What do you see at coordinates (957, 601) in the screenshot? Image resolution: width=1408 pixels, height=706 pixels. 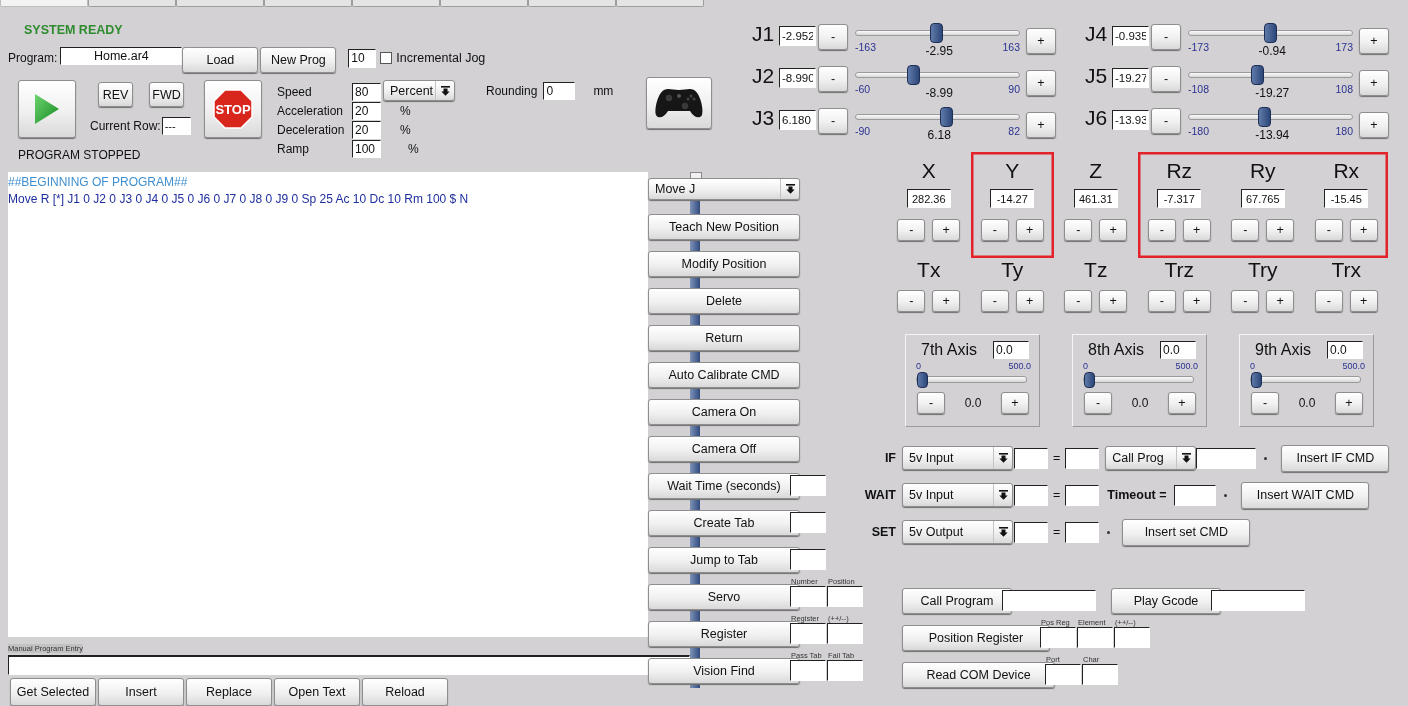 I see `command-button: Call Program` at bounding box center [957, 601].